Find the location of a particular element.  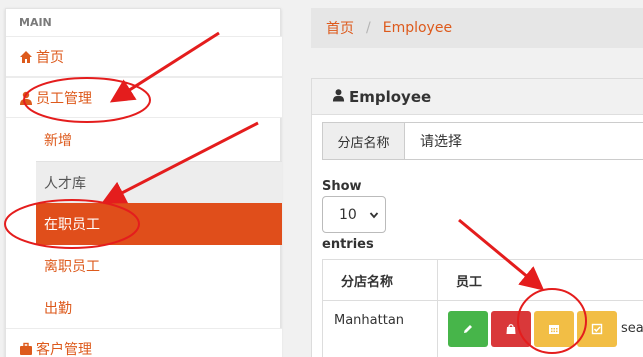

briefcase-icon is located at coordinates (26, 349).